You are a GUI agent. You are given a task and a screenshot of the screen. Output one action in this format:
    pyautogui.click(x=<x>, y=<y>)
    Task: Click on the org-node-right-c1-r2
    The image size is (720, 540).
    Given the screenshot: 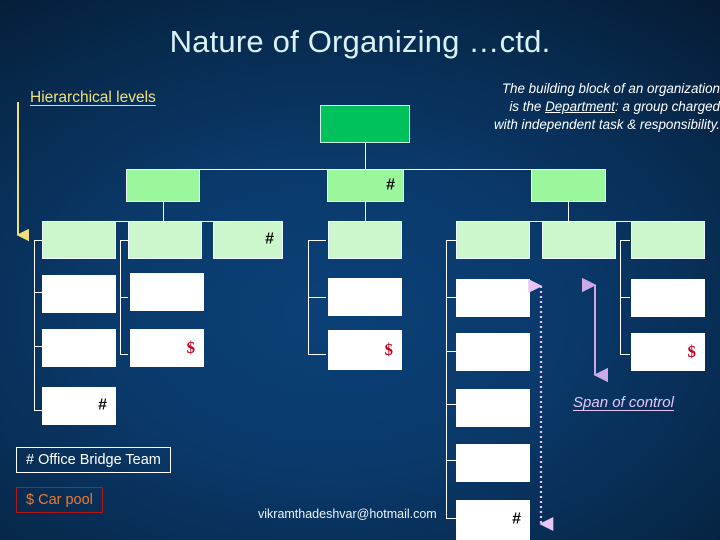 What is the action you would take?
    pyautogui.click(x=493, y=298)
    